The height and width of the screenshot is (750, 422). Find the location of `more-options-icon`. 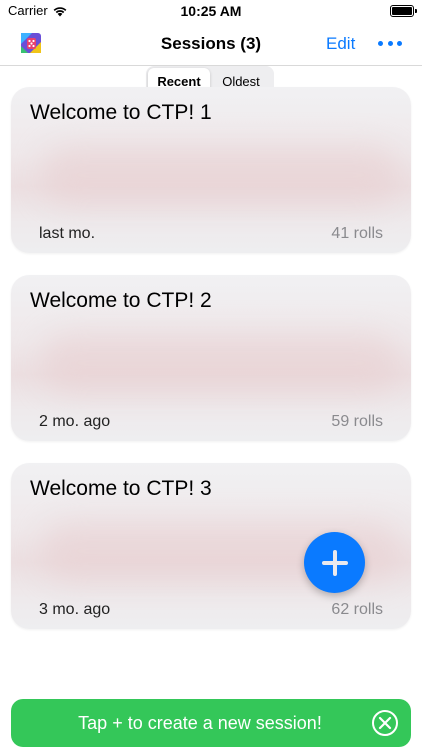

more-options-icon is located at coordinates (390, 45).